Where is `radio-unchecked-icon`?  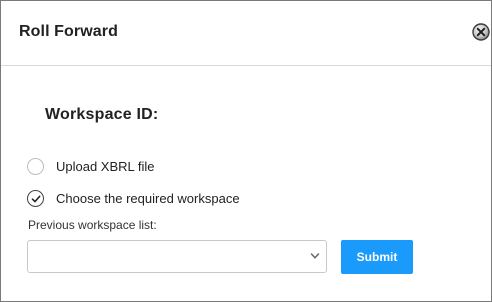 radio-unchecked-icon is located at coordinates (35, 166).